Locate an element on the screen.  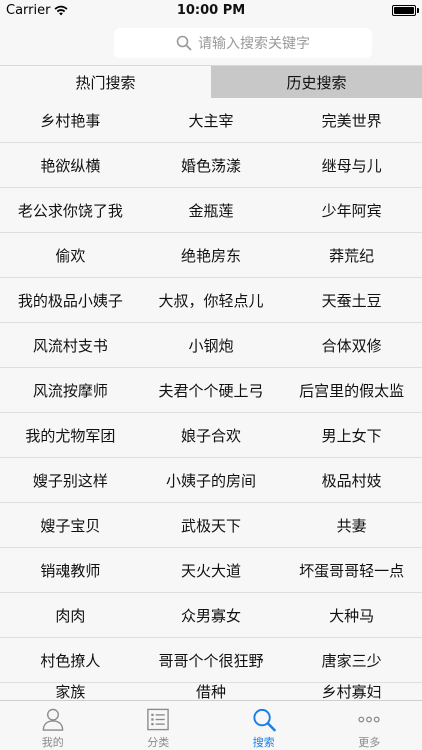
table-row: 家族 借种 乡村寡妇 is located at coordinates (211, 691).